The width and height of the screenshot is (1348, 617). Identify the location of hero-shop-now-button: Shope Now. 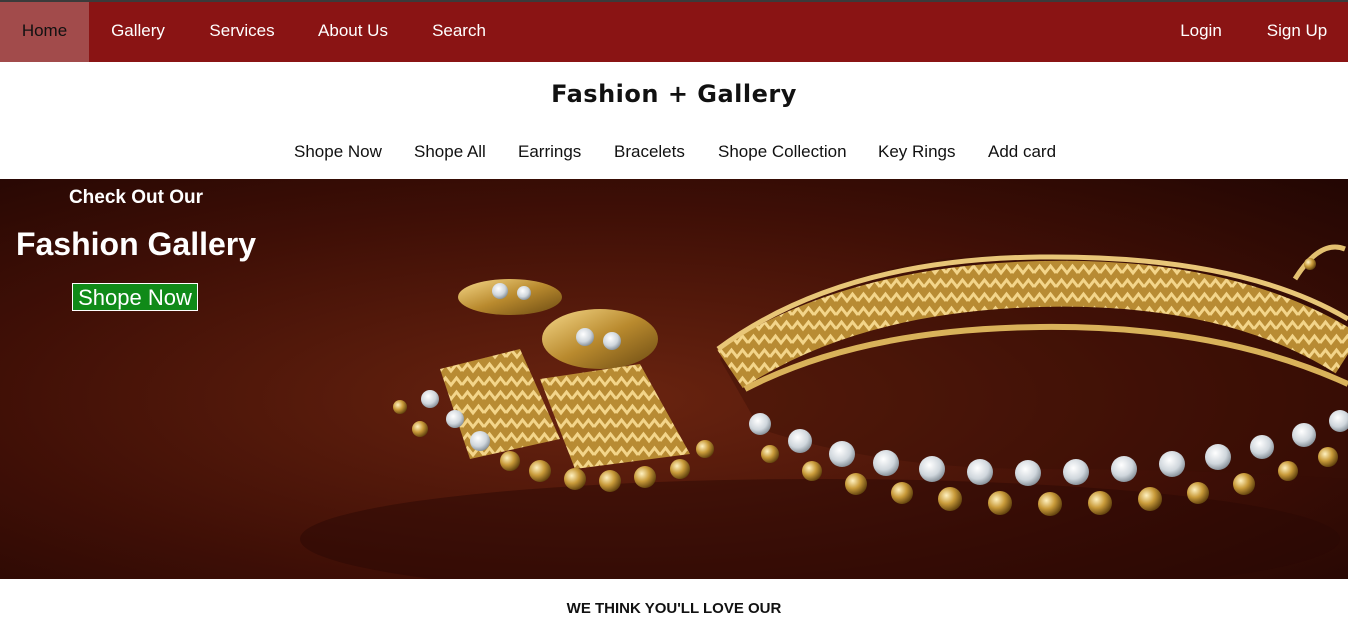
(135, 297).